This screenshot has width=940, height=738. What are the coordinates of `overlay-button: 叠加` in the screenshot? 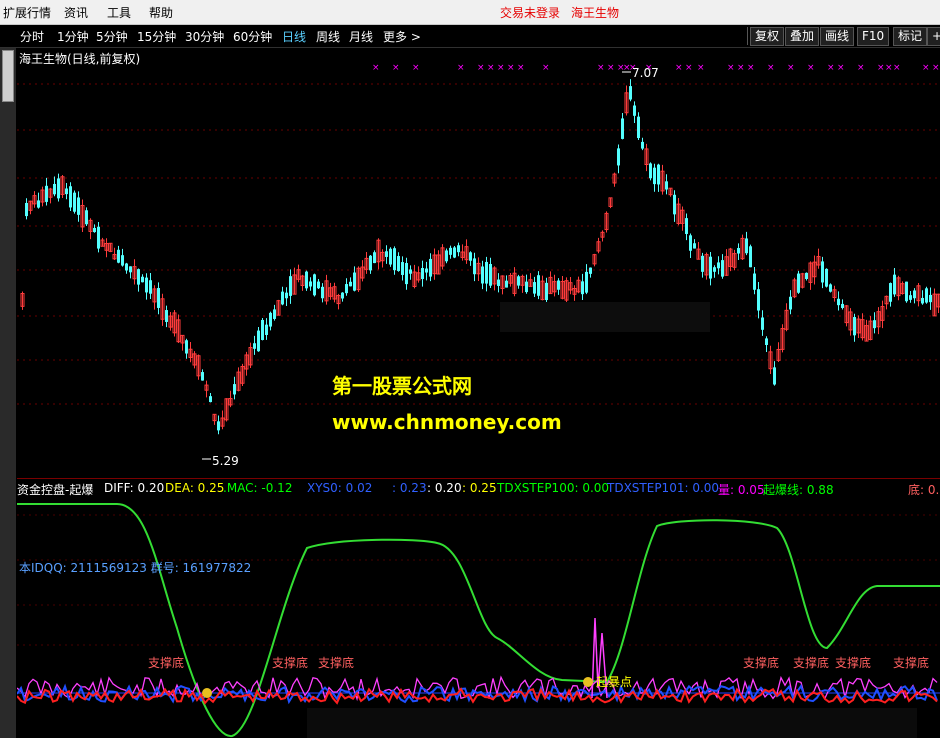 It's located at (802, 36).